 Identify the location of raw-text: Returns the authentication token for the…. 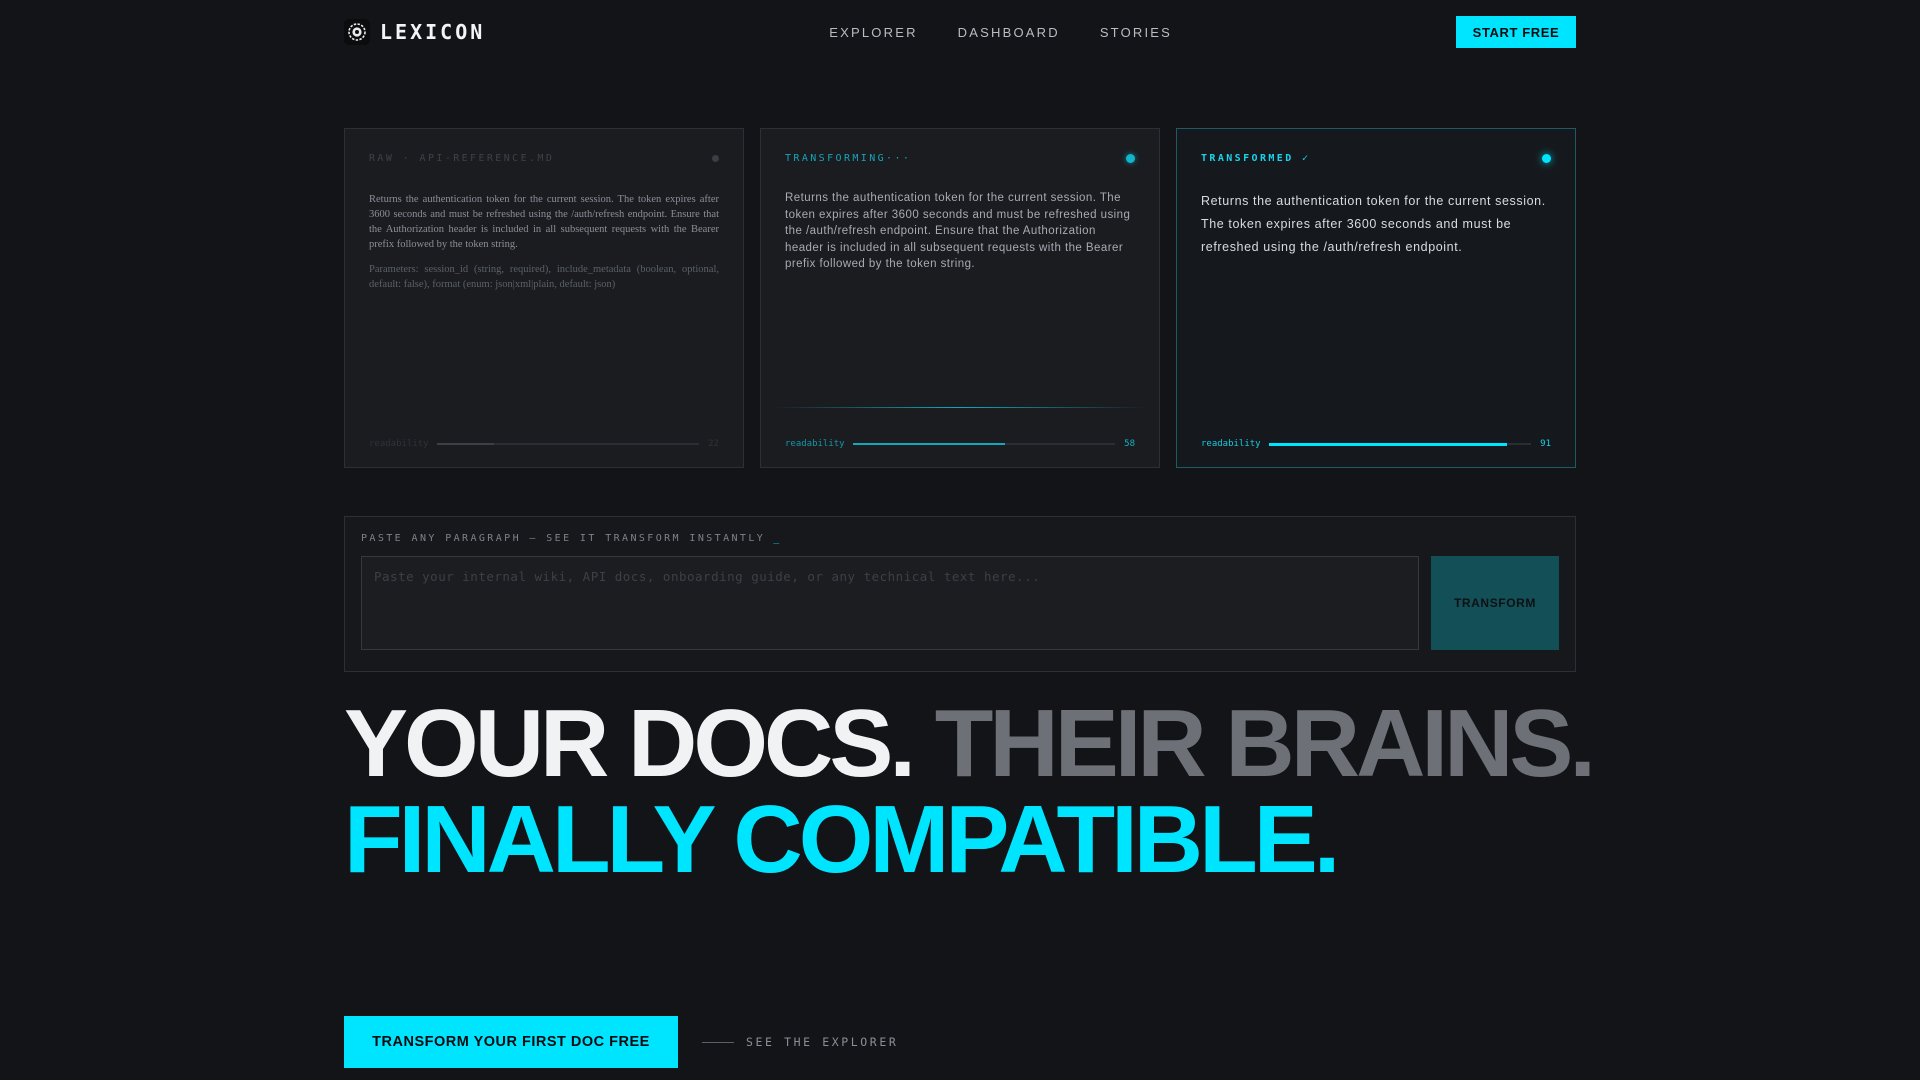
(544, 222).